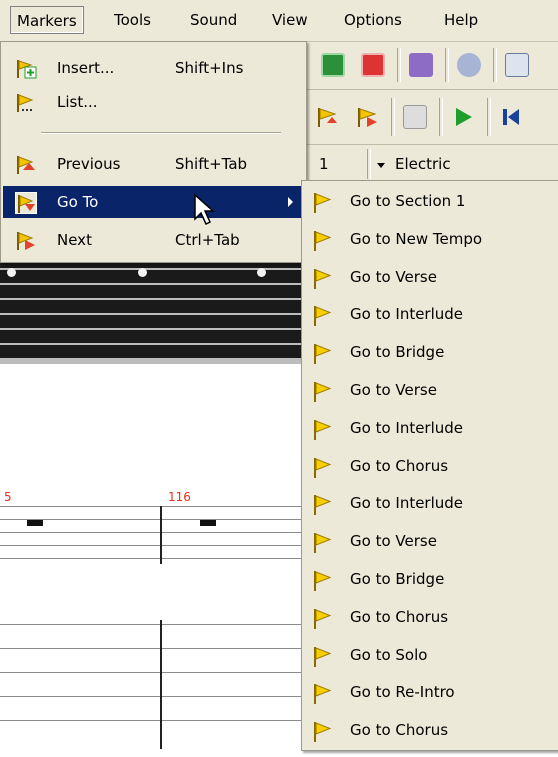 The width and height of the screenshot is (558, 757). Describe the element at coordinates (26, 69) in the screenshot. I see `insert-marker-icon` at that location.